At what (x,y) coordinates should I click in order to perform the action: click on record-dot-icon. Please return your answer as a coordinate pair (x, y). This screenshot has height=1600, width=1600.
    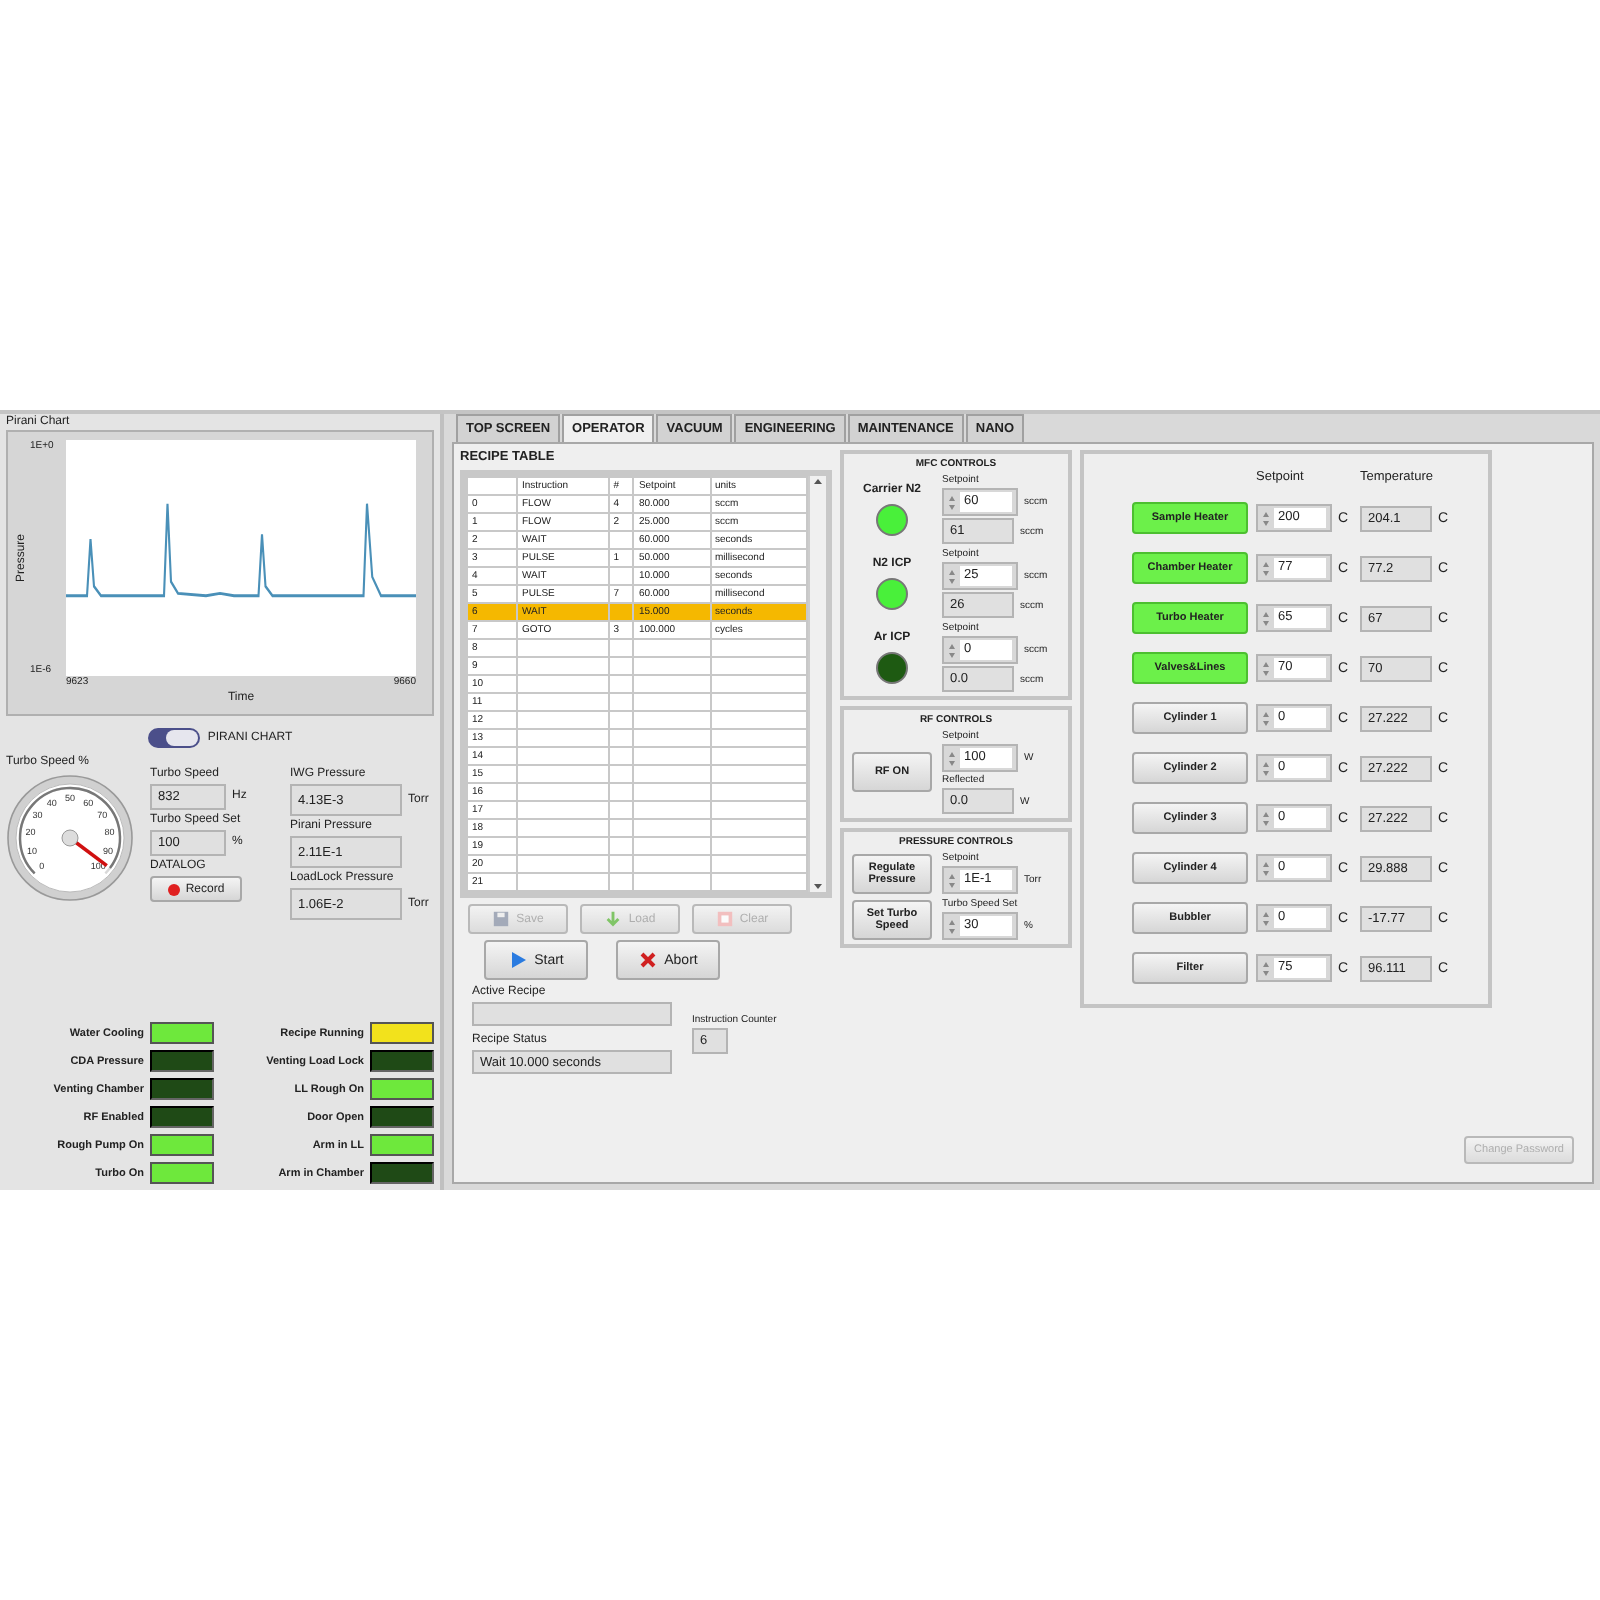
    Looking at the image, I should click on (173, 889).